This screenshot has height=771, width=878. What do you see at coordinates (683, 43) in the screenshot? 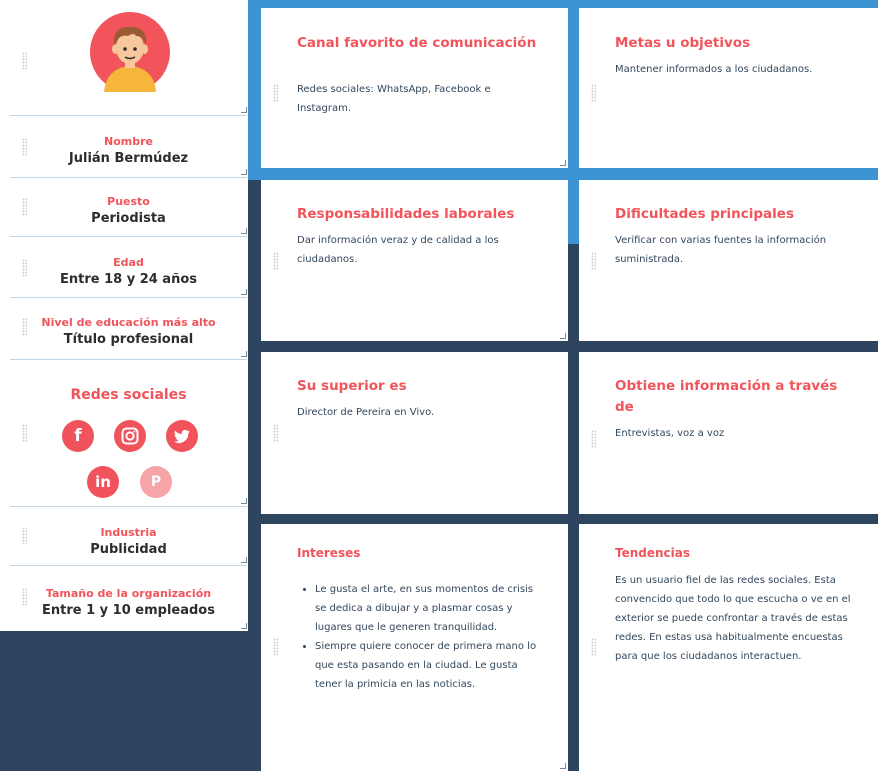
I see `card-title: Metas u objetivos` at bounding box center [683, 43].